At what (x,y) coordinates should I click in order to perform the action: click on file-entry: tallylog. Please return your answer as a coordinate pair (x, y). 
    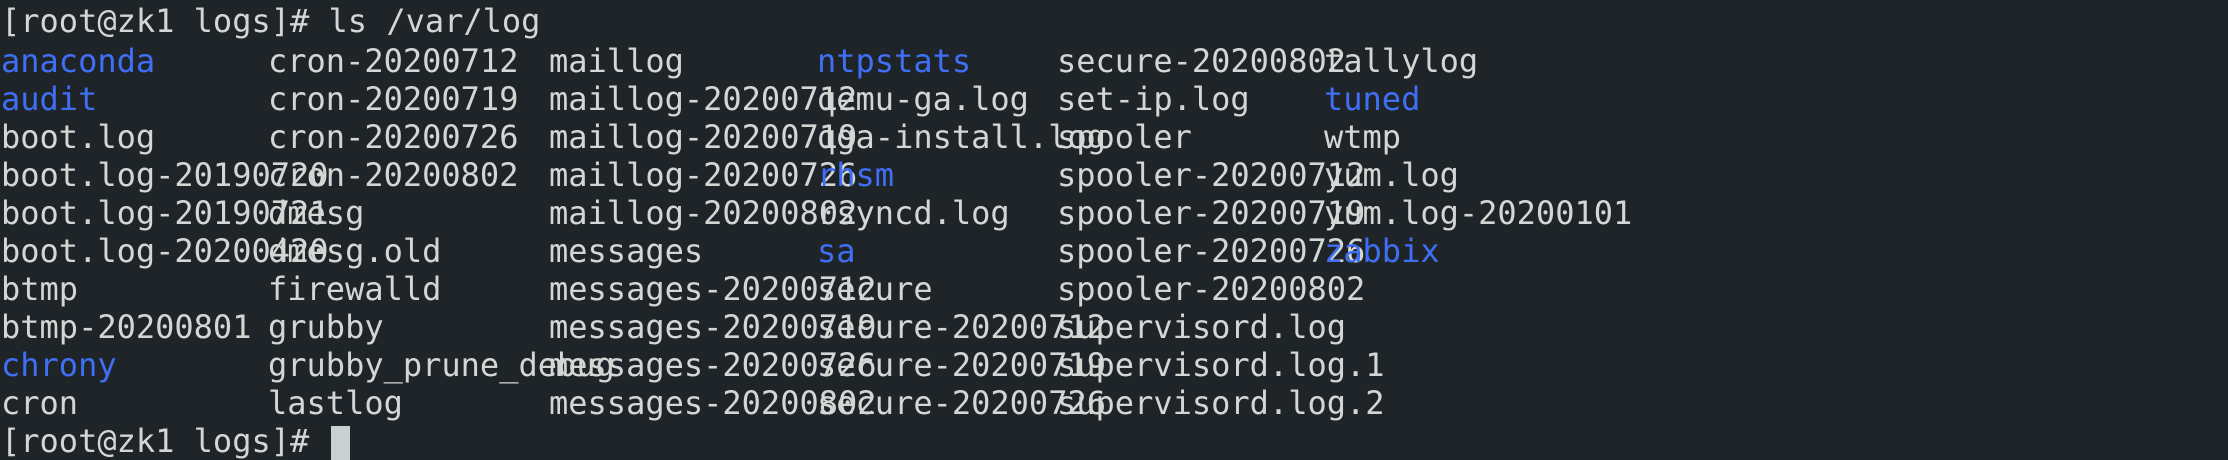
    Looking at the image, I should click on (1401, 61).